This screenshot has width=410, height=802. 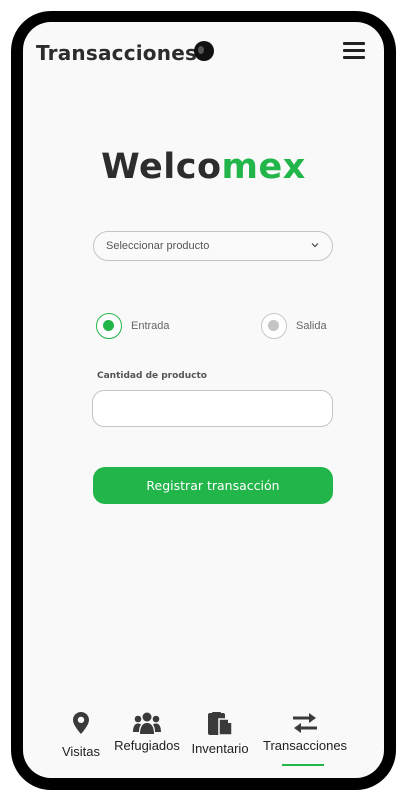 I want to click on nav-item-refugiados: Refugiados, so click(x=147, y=732).